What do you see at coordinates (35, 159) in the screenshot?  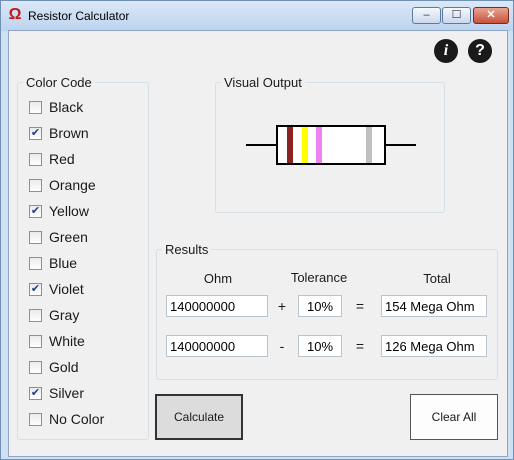 I see `checkbox-red` at bounding box center [35, 159].